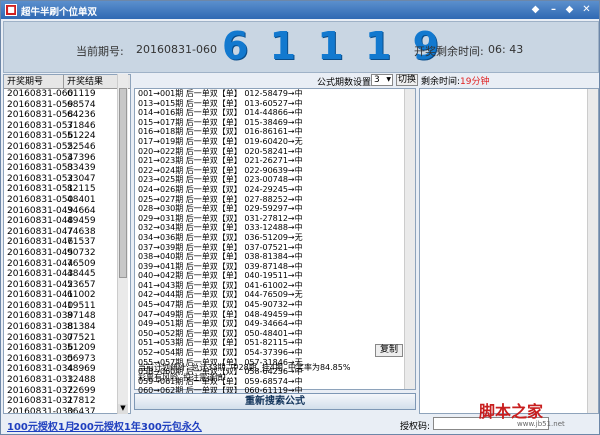  I want to click on table-row: 20160831-055 22546, so click(67, 147).